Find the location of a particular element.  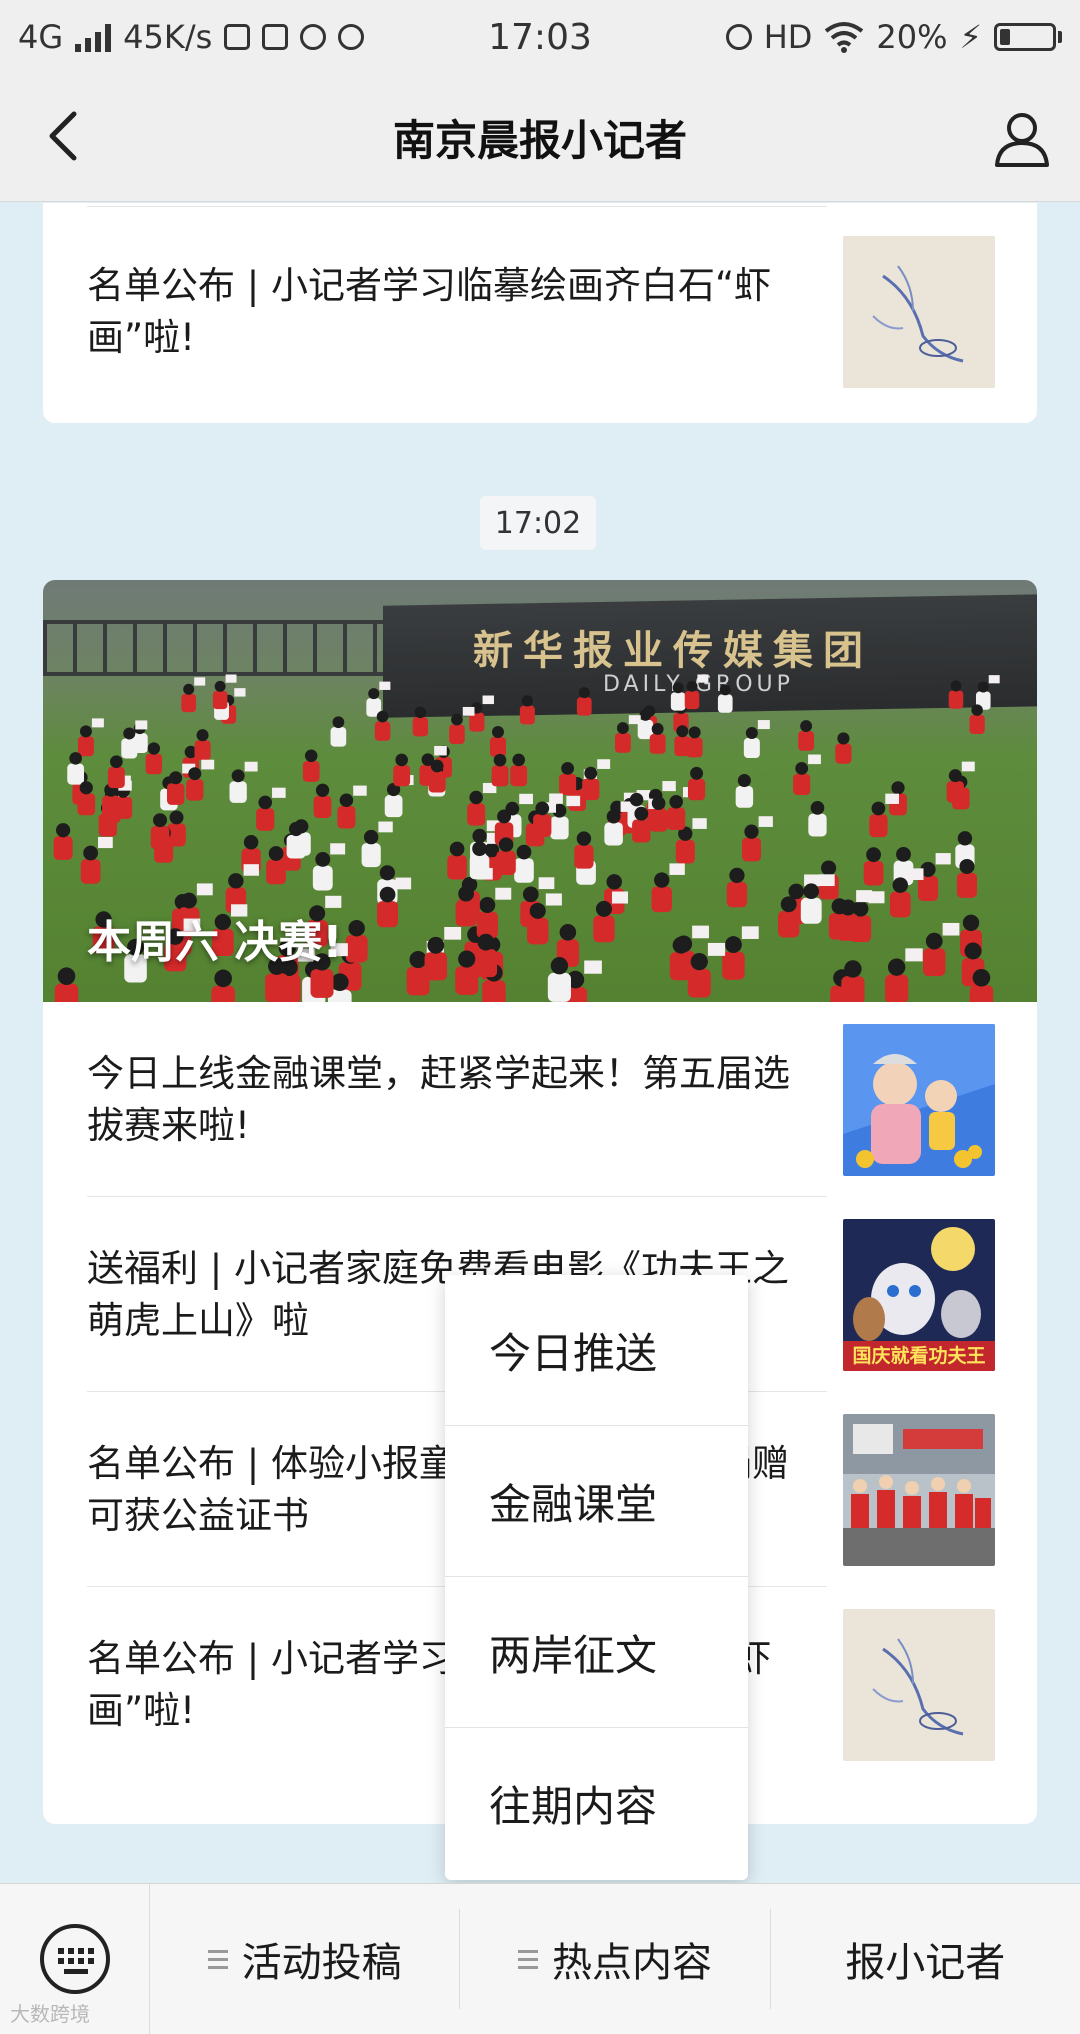

menu-item-finance-class: 金融课堂 is located at coordinates (596, 1501).